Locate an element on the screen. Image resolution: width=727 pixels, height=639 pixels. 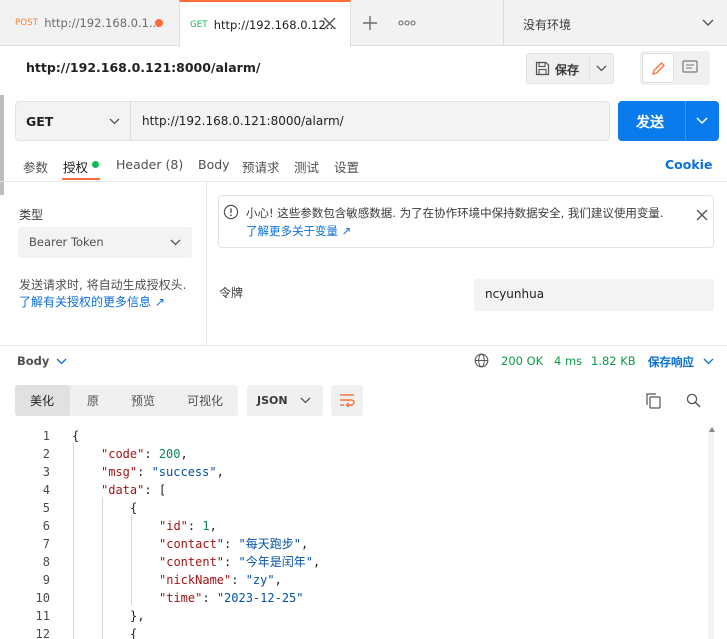
code-text: "nickName": "zy", is located at coordinates (220, 580).